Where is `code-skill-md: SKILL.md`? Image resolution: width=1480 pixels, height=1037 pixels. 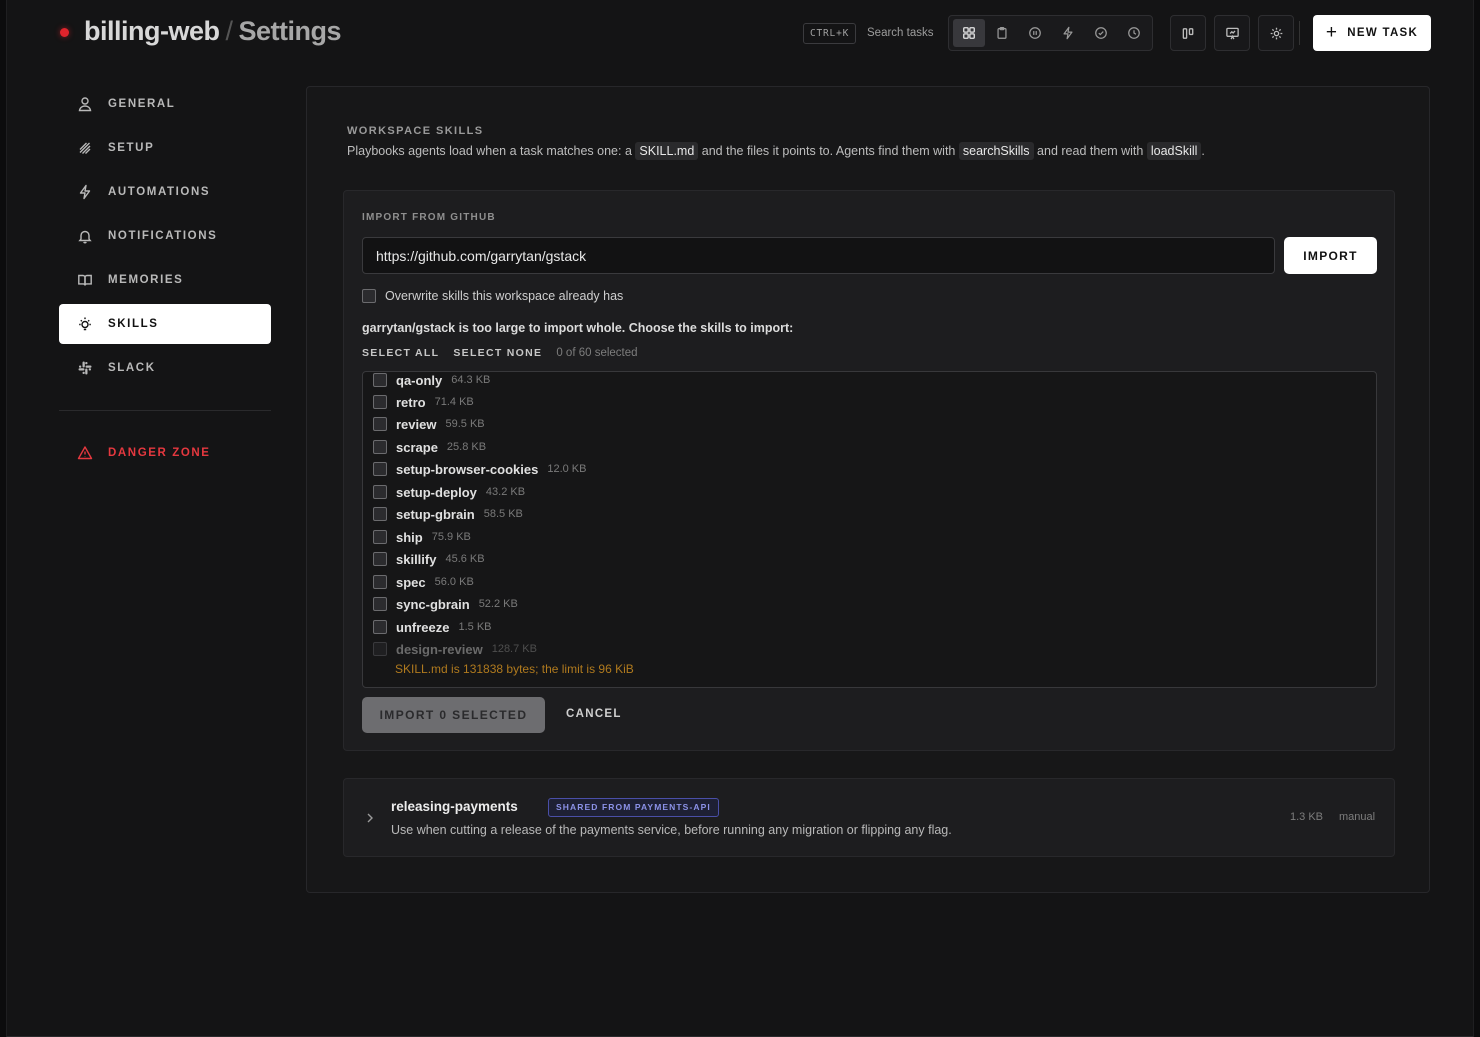 code-skill-md: SKILL.md is located at coordinates (667, 151).